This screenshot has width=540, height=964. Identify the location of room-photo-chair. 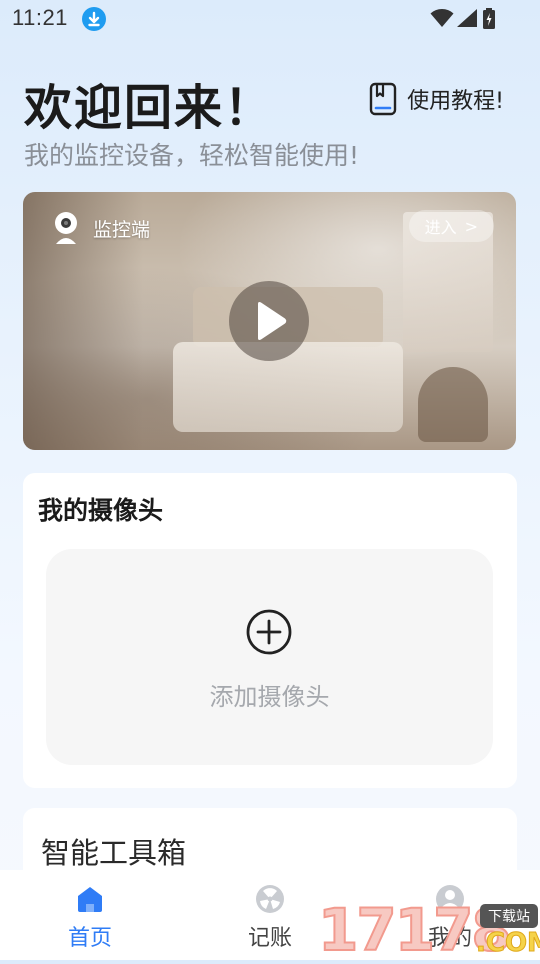
(453, 404).